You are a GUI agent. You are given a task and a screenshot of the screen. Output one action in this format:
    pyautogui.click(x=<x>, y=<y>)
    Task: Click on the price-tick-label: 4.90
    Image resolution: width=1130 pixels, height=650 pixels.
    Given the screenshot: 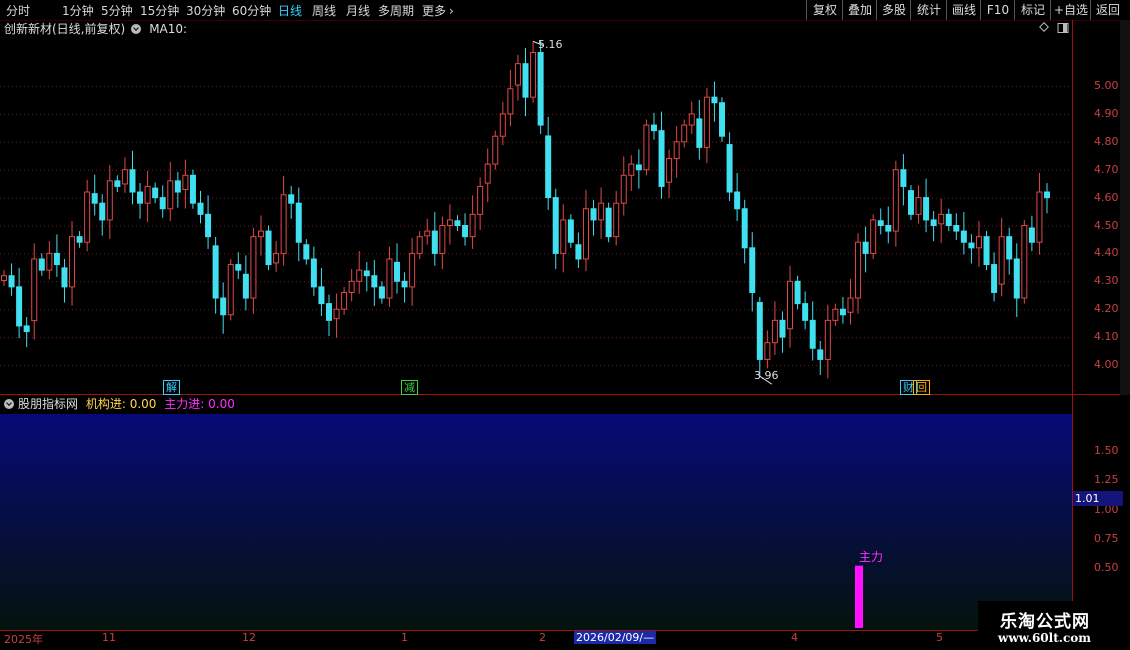 What is the action you would take?
    pyautogui.click(x=1106, y=113)
    